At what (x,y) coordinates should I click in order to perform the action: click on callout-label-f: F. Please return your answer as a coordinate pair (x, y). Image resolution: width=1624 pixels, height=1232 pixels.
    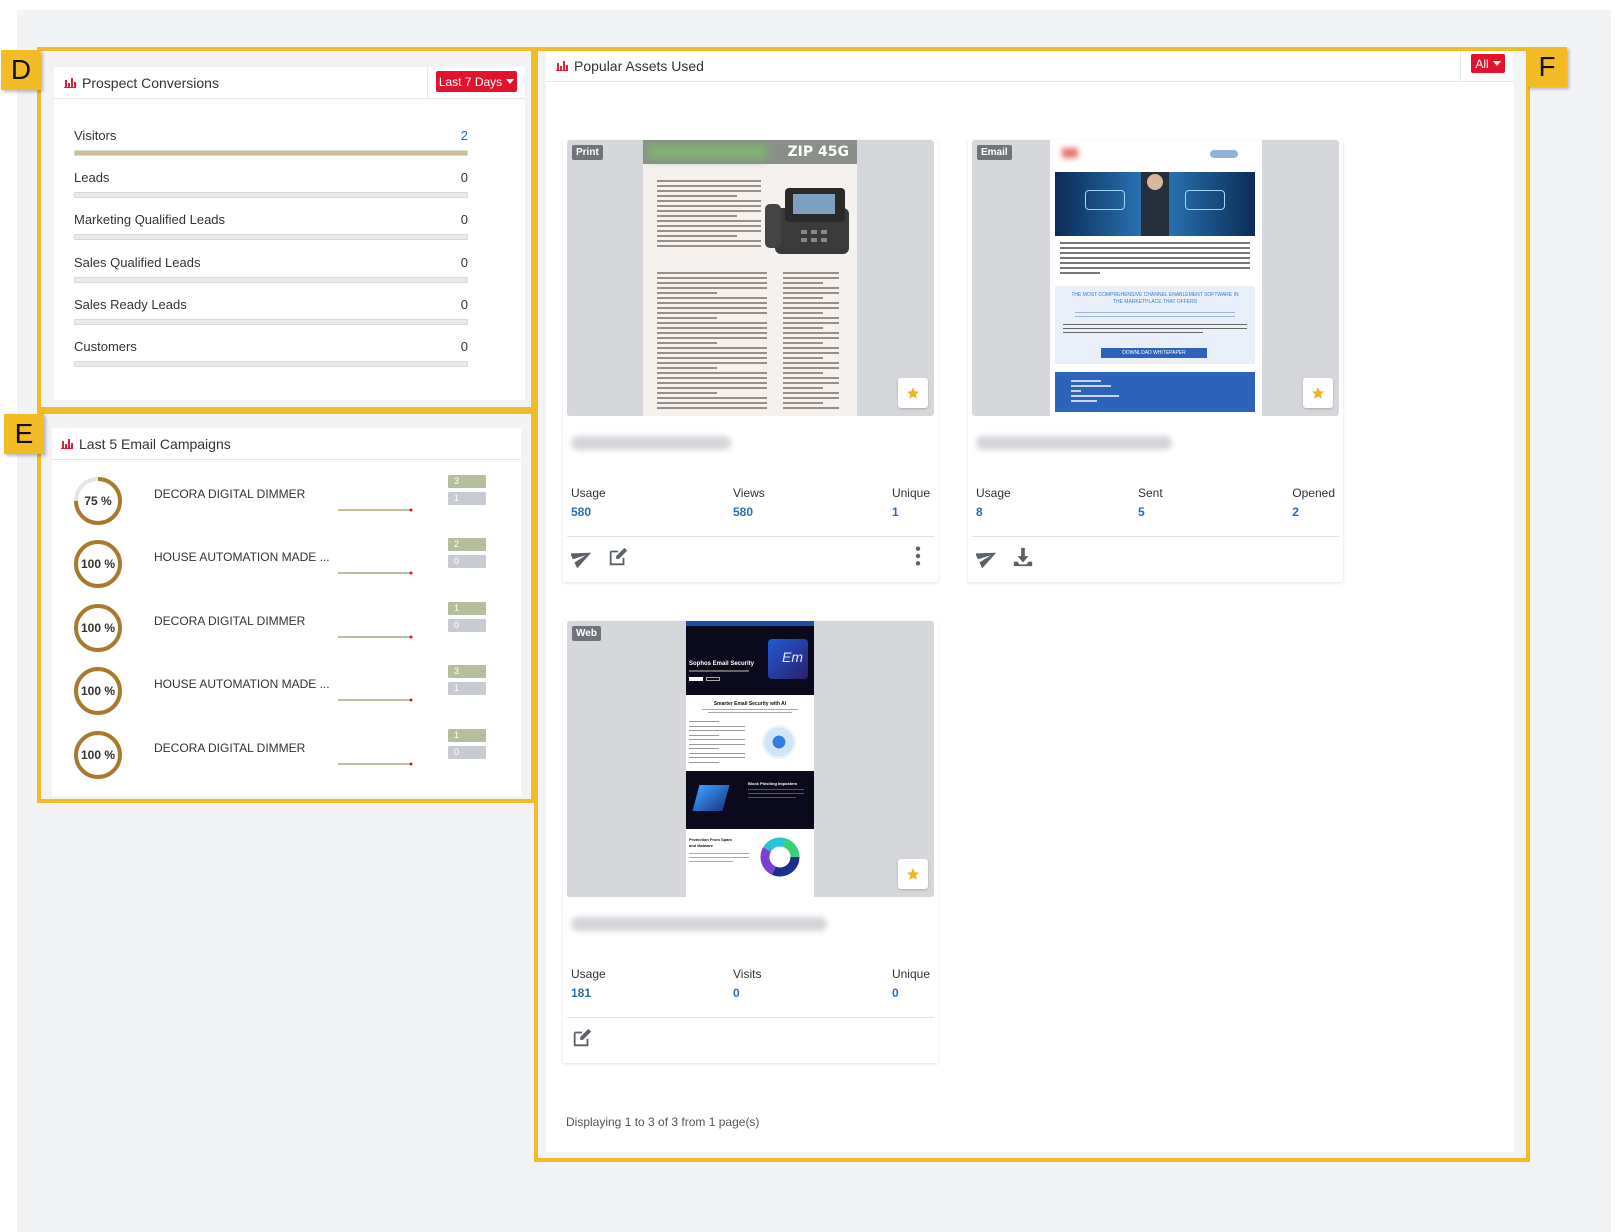
    Looking at the image, I should click on (1547, 67).